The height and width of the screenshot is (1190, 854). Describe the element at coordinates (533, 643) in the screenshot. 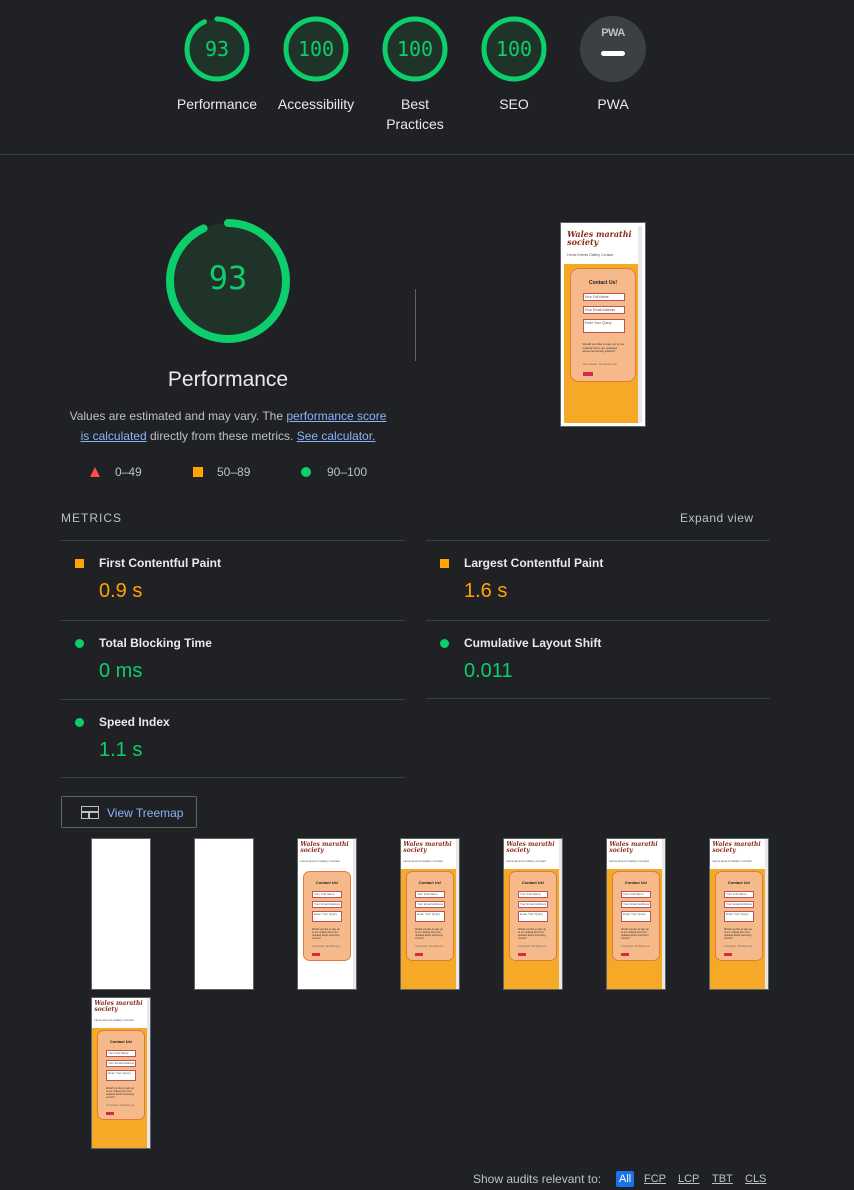

I see `metric-title: Cumulative Layout Shift` at that location.